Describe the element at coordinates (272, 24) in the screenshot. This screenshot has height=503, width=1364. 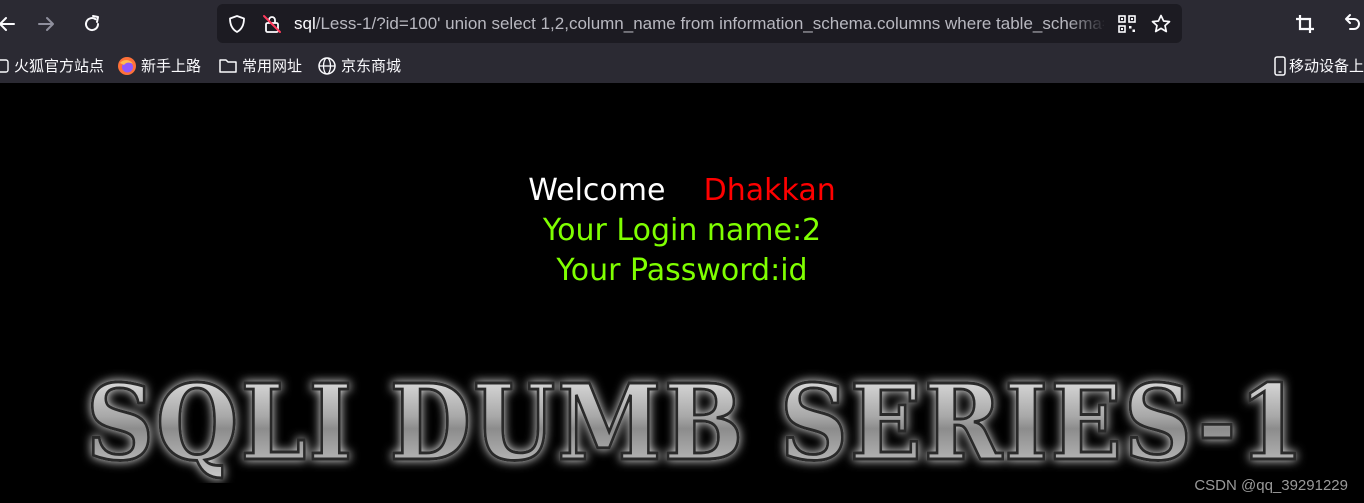
I see `insecure-lock-icon` at that location.